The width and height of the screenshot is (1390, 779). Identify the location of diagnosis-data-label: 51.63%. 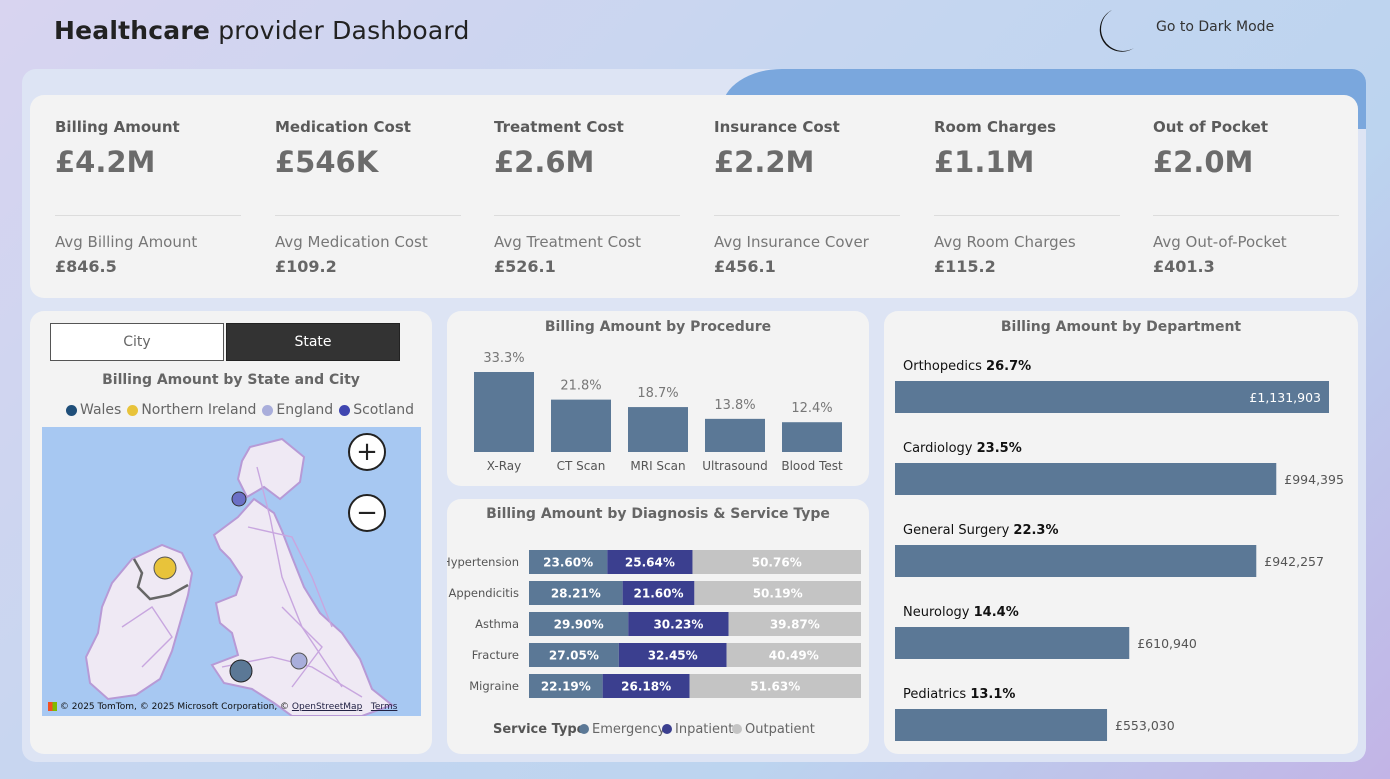
(775, 687).